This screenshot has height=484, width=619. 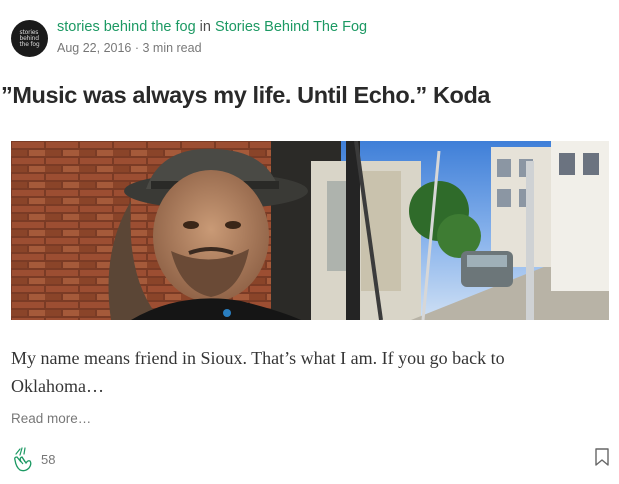 I want to click on bookmark-button, so click(x=602, y=460).